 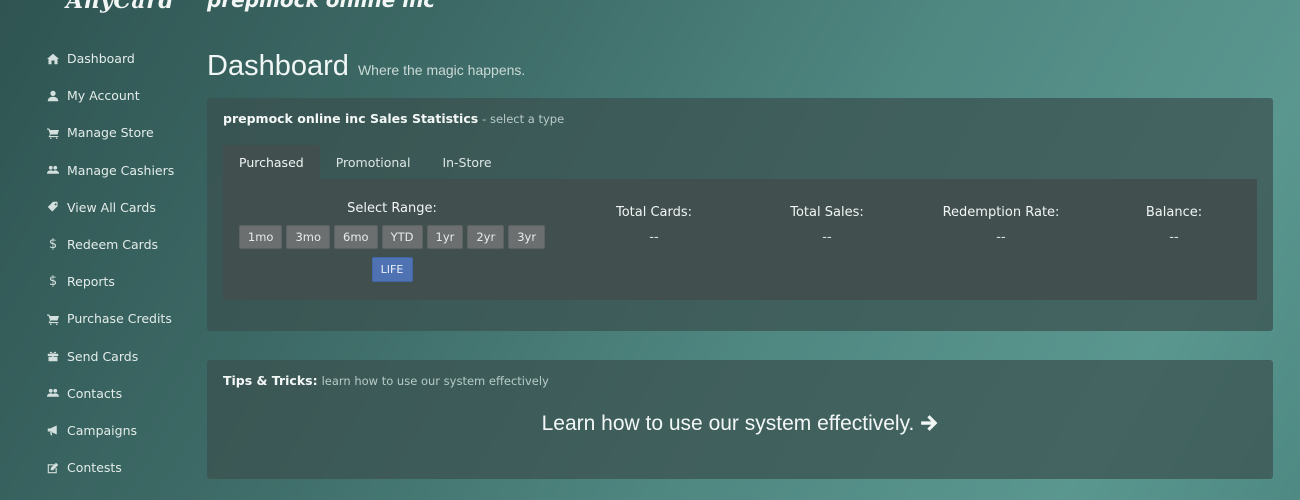 I want to click on range-label: Select Range:, so click(x=392, y=208).